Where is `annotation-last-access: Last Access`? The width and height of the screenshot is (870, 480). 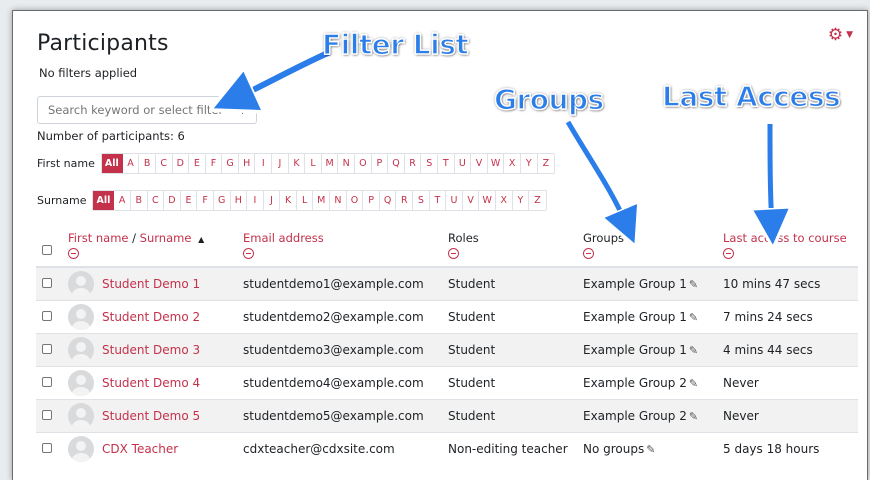
annotation-last-access: Last Access is located at coordinates (751, 96).